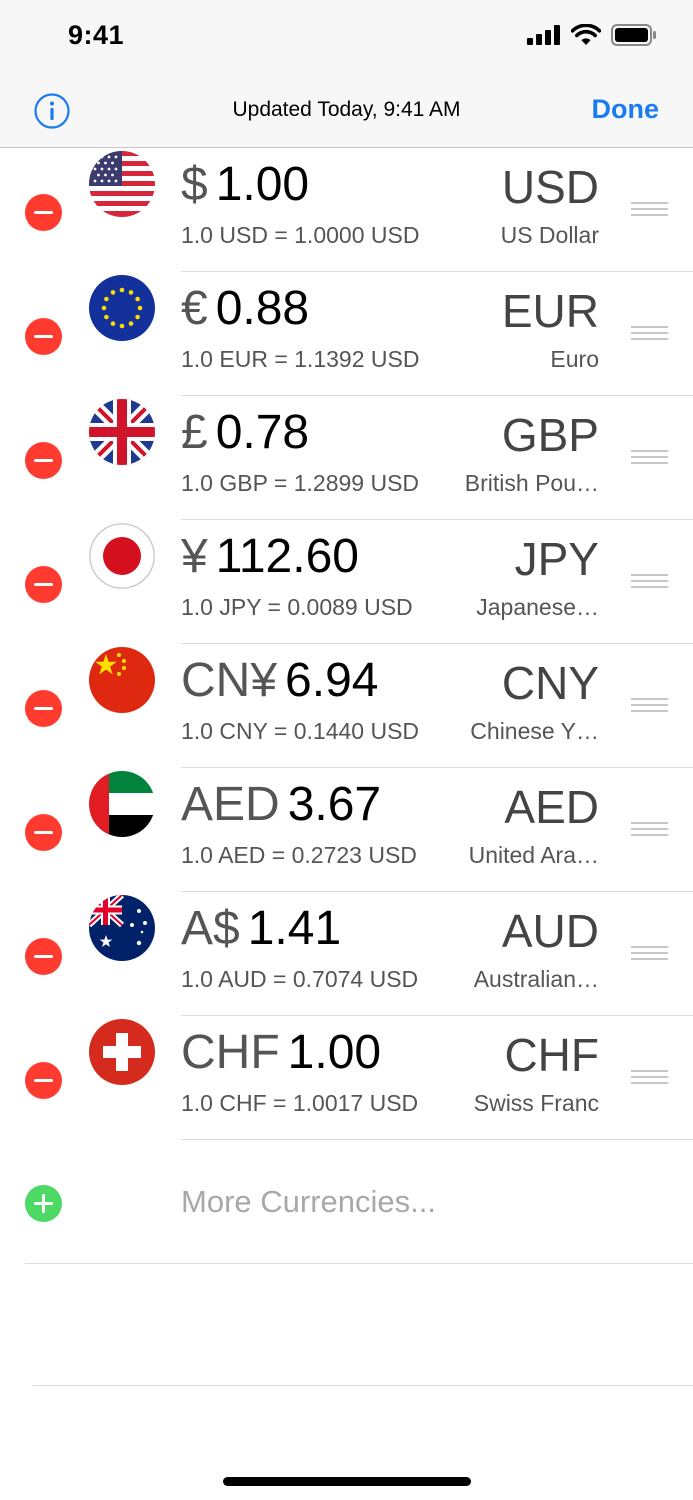 This screenshot has height=1500, width=693. What do you see at coordinates (297, 607) in the screenshot?
I see `exchange-rate: 1.0 JPY = 0.0089 USD` at bounding box center [297, 607].